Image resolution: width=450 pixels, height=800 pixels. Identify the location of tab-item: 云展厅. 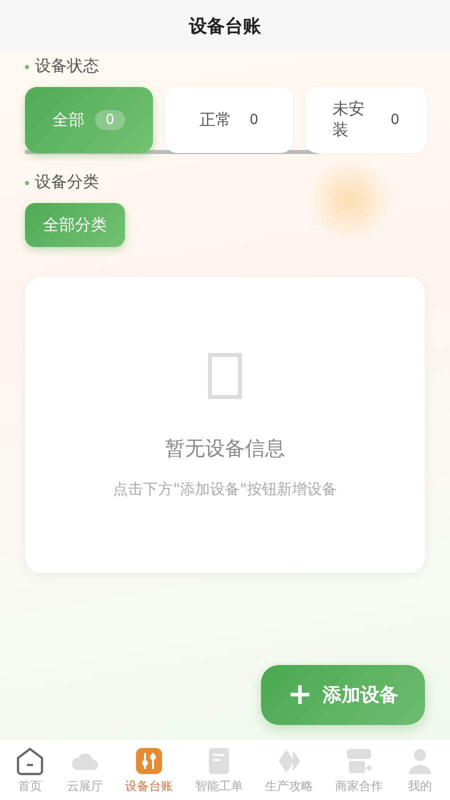
(85, 770).